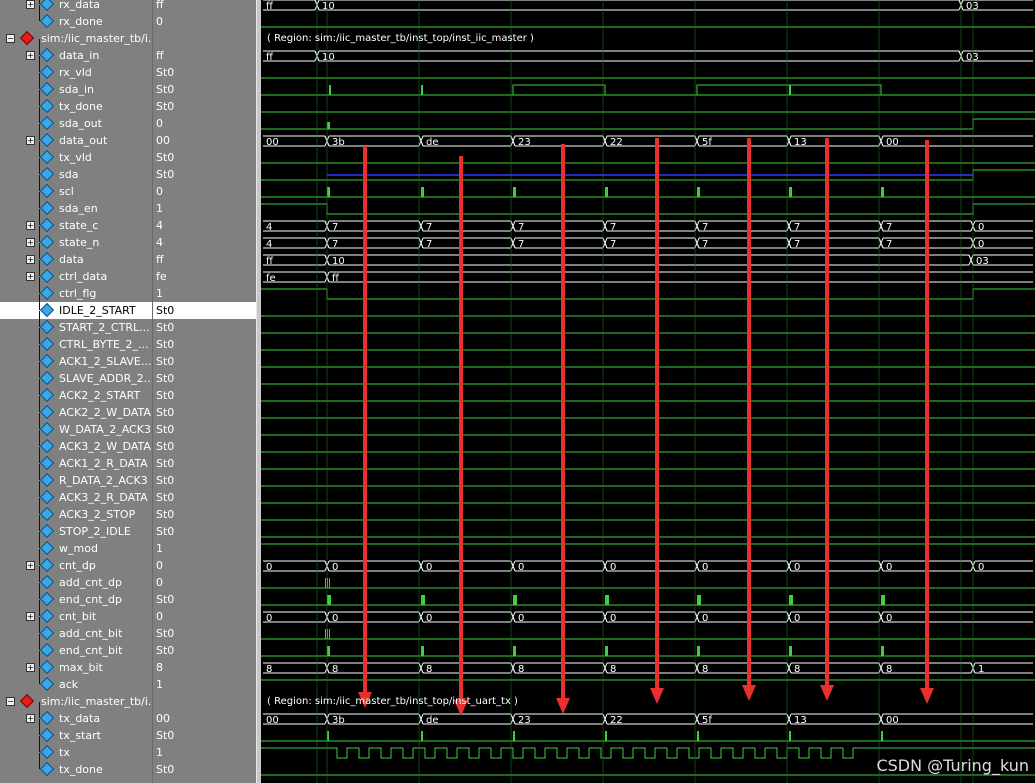  I want to click on bus-value: 03, so click(982, 261).